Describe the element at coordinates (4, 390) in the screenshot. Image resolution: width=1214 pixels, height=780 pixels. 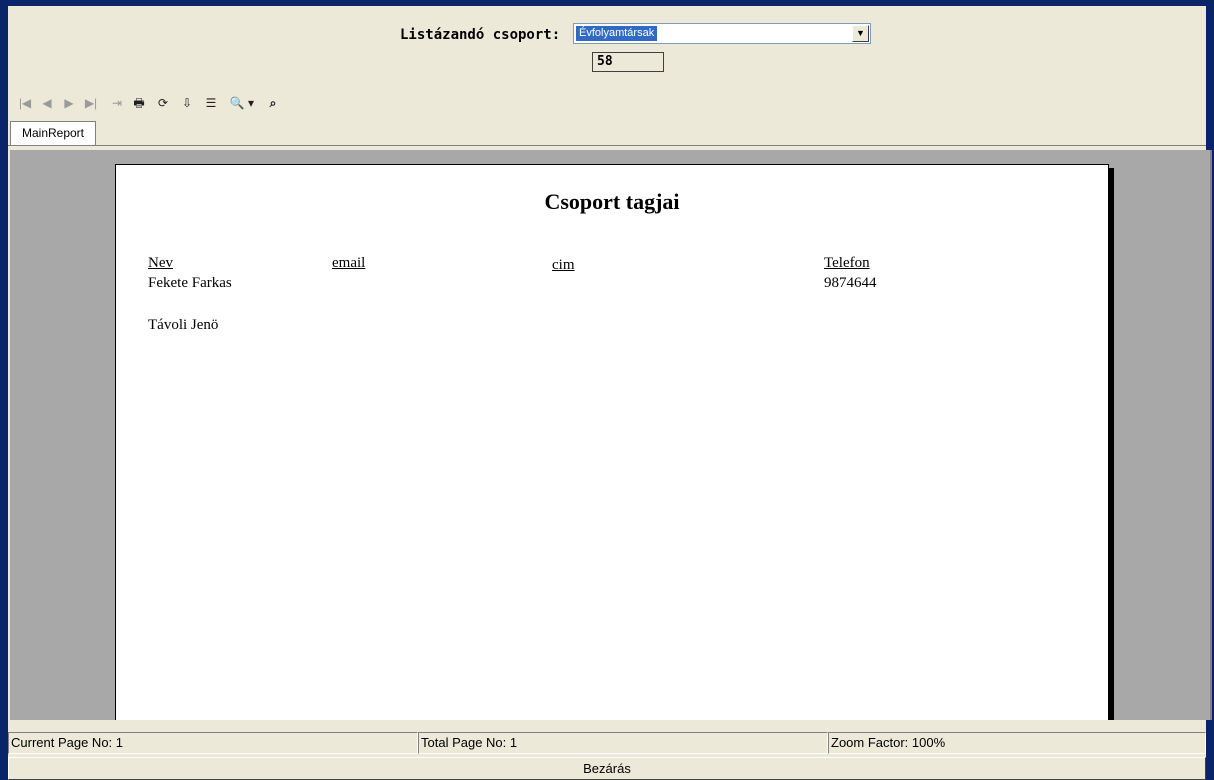
I see `window-frame-left` at that location.